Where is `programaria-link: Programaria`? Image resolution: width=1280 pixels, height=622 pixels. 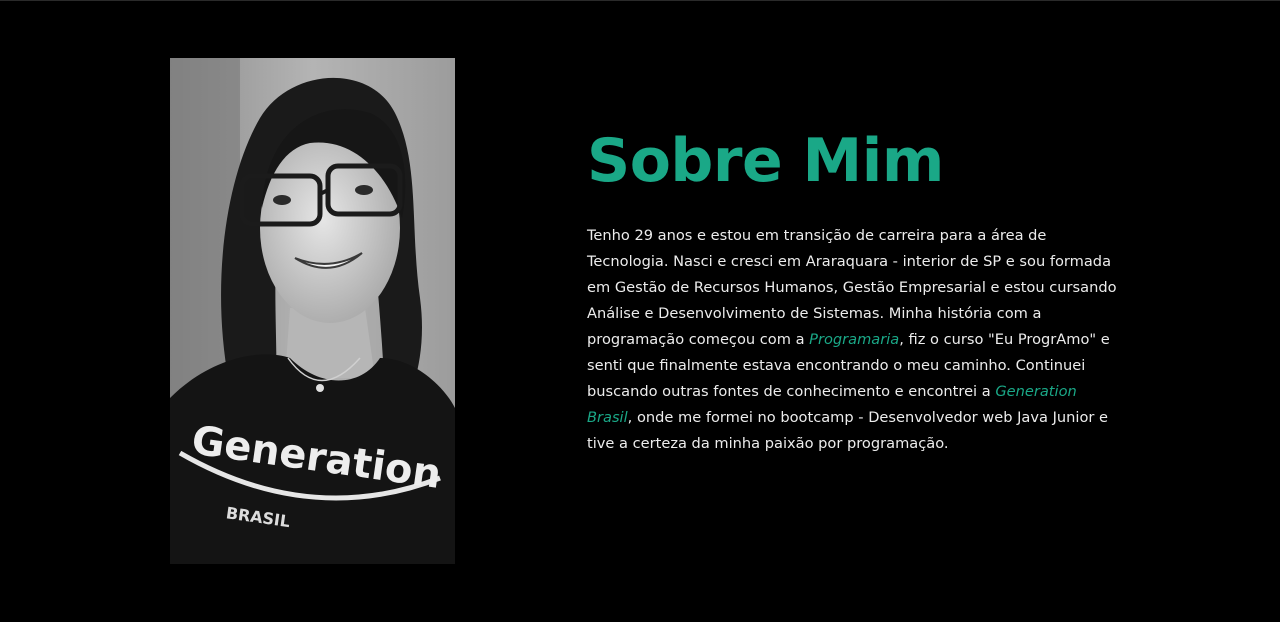 programaria-link: Programaria is located at coordinates (854, 339).